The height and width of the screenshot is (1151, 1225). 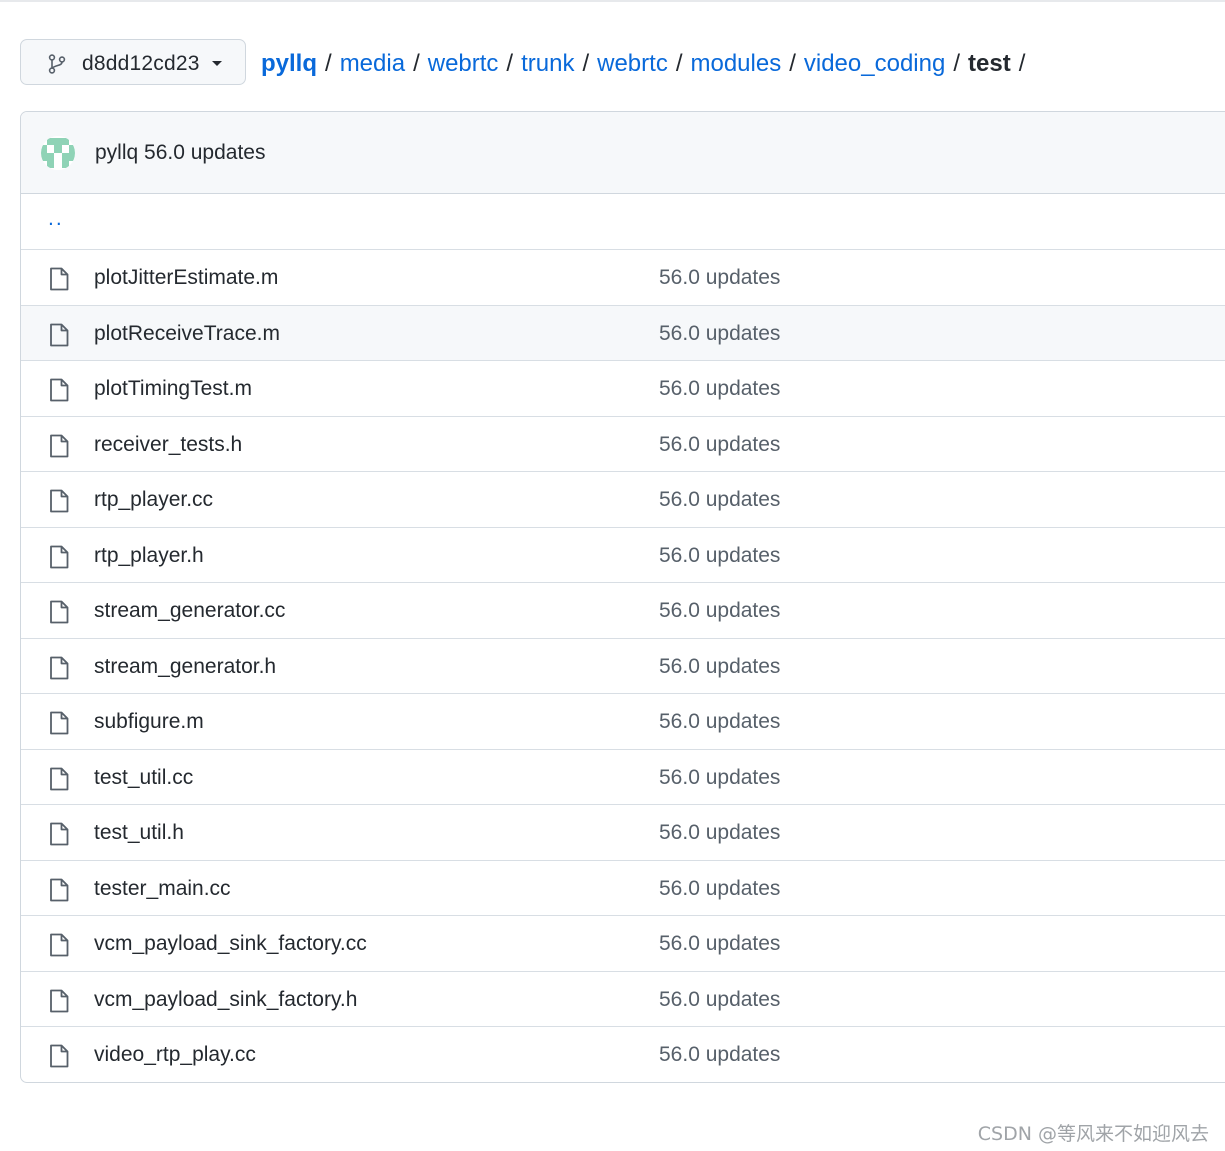 What do you see at coordinates (623, 443) in the screenshot?
I see `file-row: receiver_tests.h 56.0 updates` at bounding box center [623, 443].